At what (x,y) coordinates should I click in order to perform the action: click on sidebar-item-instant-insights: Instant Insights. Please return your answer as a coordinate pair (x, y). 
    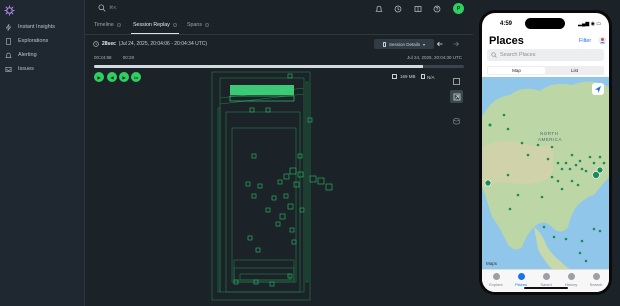
    Looking at the image, I should click on (30, 27).